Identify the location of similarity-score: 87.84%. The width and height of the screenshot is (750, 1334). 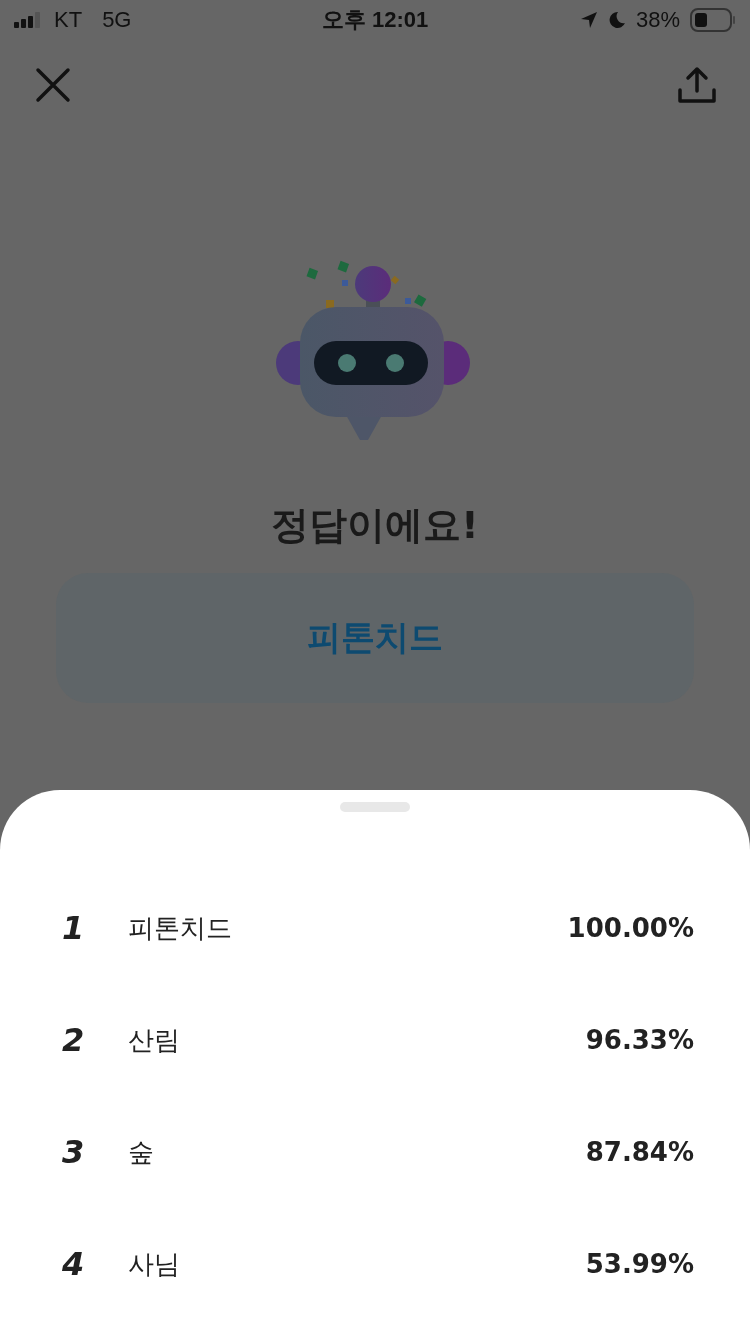
(639, 1152).